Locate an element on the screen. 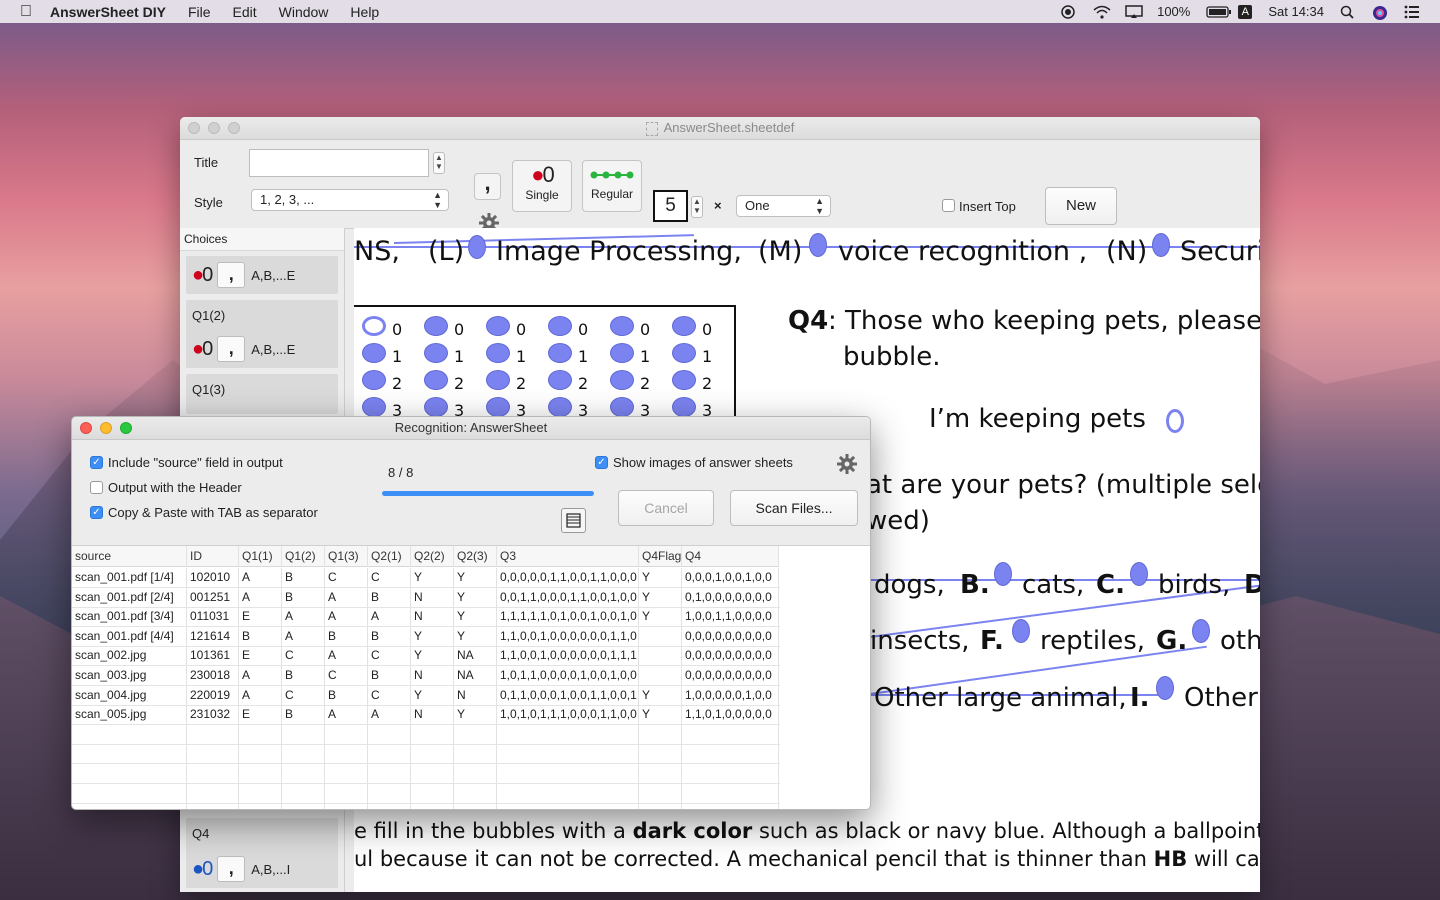  insert-top-checkbox is located at coordinates (948, 205).